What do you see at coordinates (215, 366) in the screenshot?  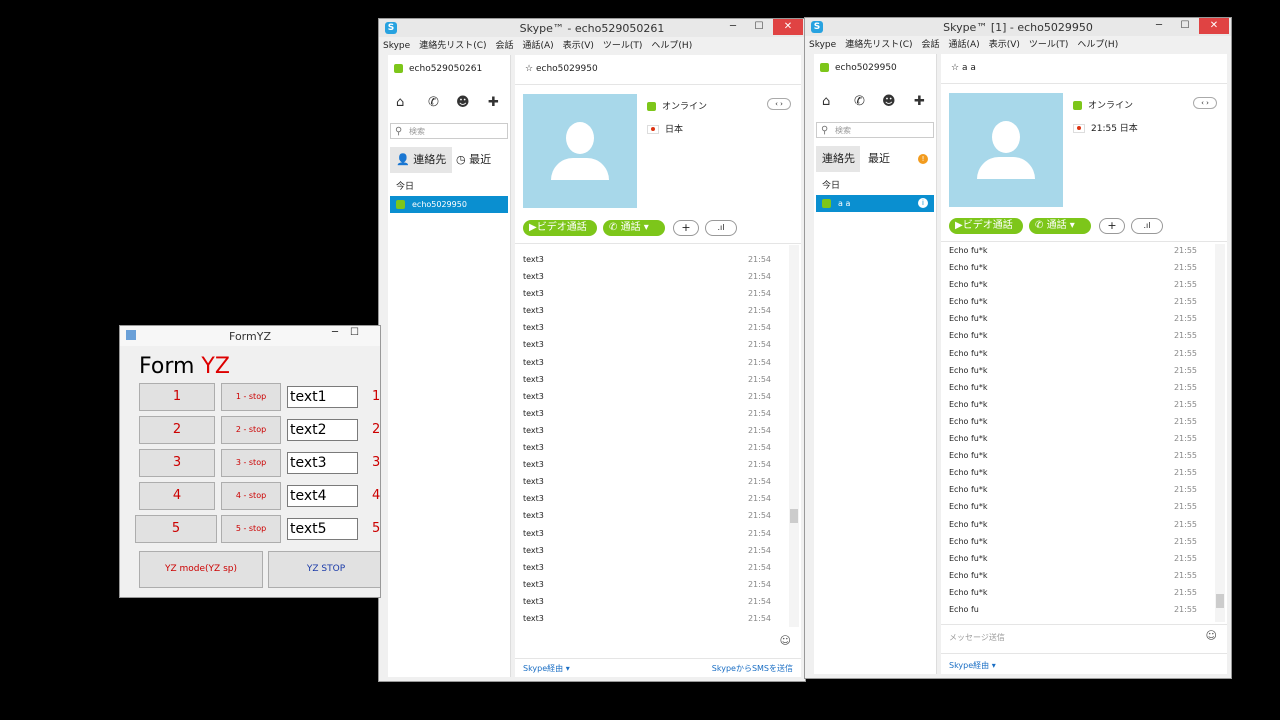 I see `heading-yz: YZ` at bounding box center [215, 366].